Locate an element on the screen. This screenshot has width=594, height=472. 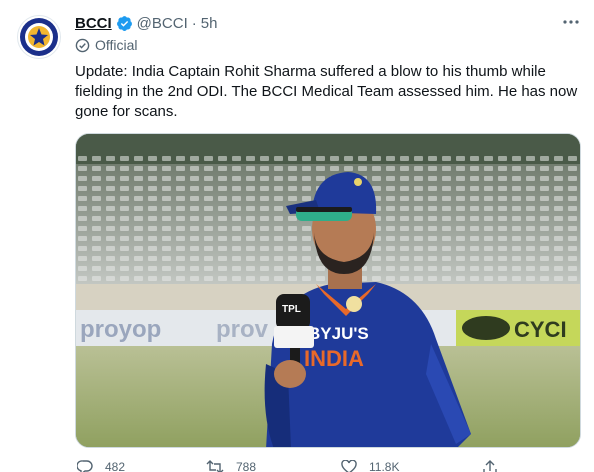
verified-badge-icon is located at coordinates (124, 23).